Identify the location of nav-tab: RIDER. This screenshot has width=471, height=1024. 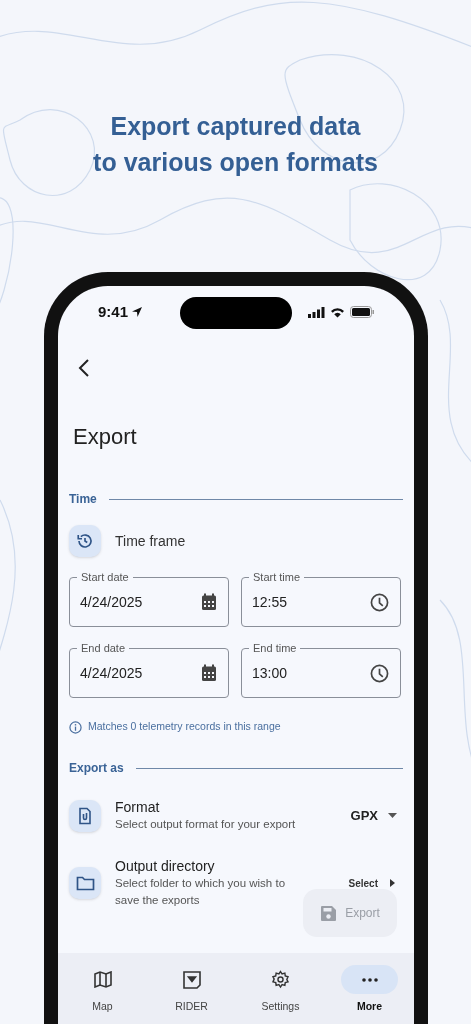
(191, 985).